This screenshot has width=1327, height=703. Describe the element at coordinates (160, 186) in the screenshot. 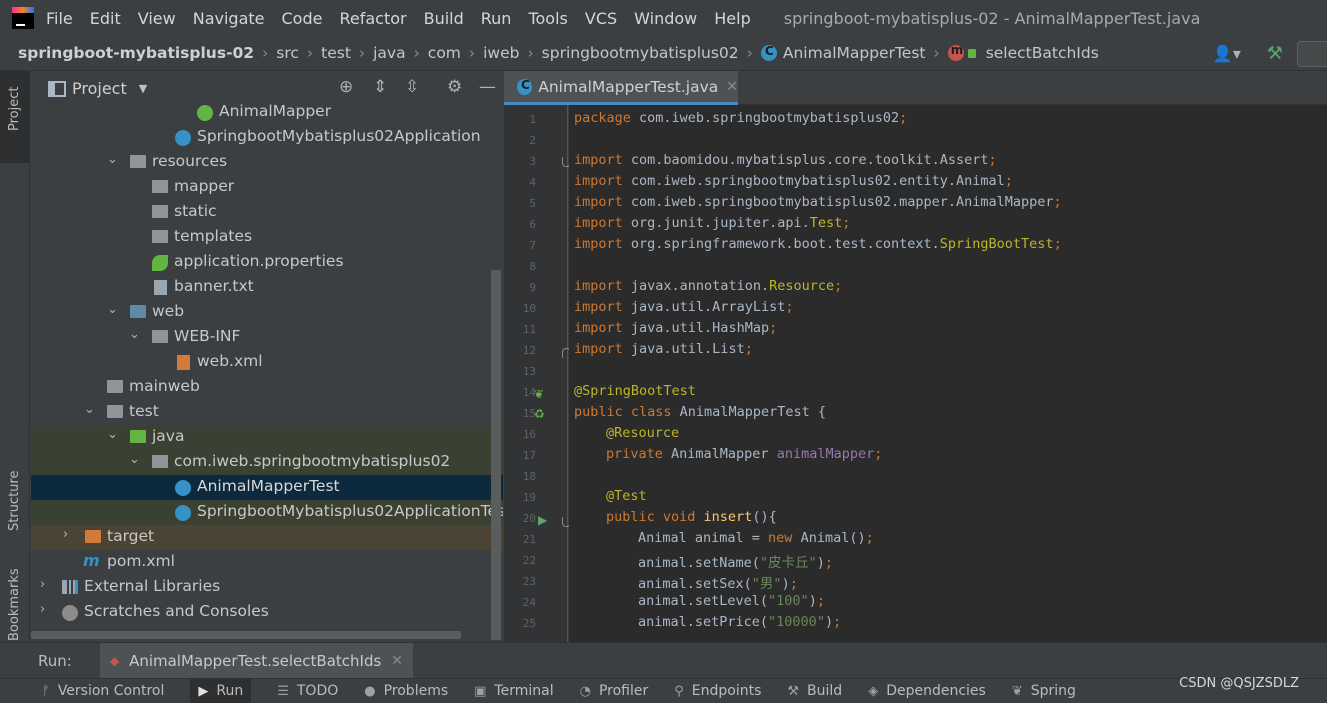

I see `folder-icon` at that location.